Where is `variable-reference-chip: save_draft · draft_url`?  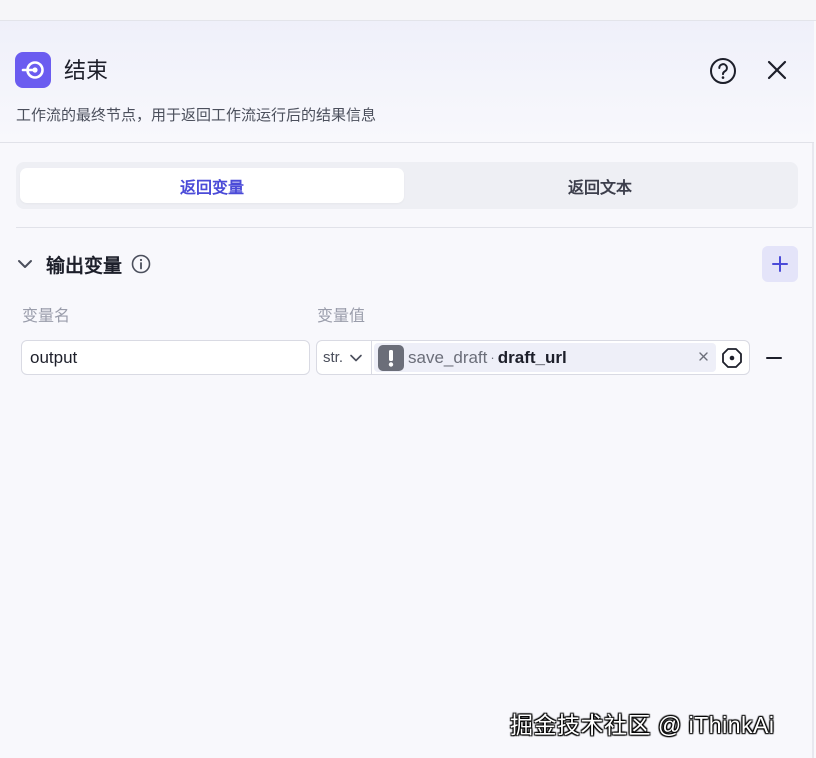
variable-reference-chip: save_draft · draft_url is located at coordinates (545, 357).